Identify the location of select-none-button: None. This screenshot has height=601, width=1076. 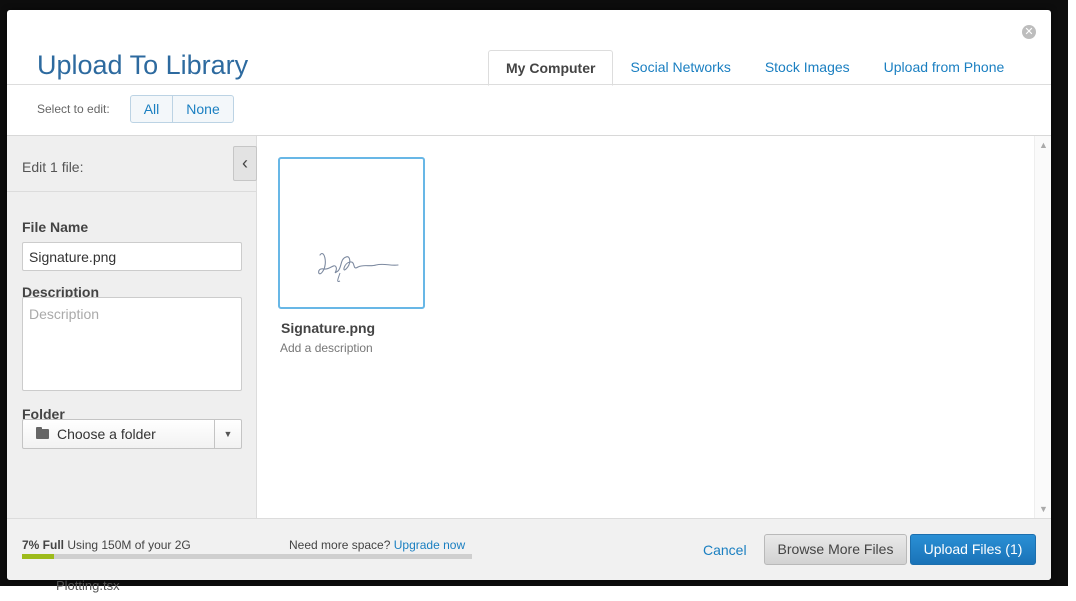
(202, 109).